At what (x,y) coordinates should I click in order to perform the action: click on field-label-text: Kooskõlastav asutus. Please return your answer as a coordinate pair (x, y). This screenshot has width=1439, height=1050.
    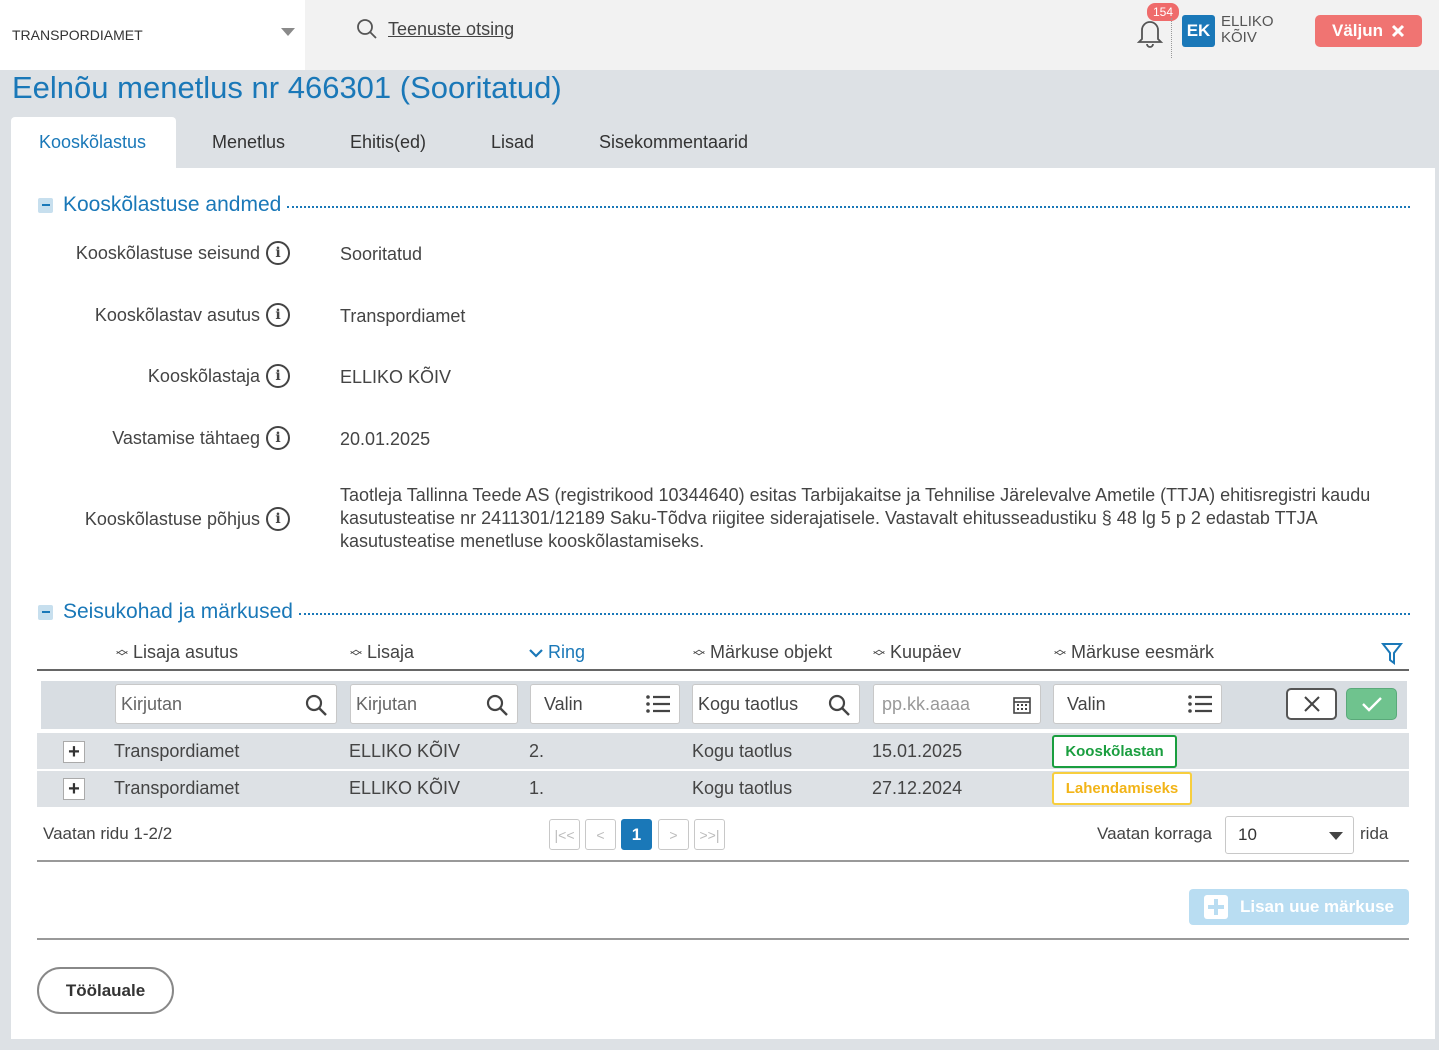
    Looking at the image, I should click on (177, 314).